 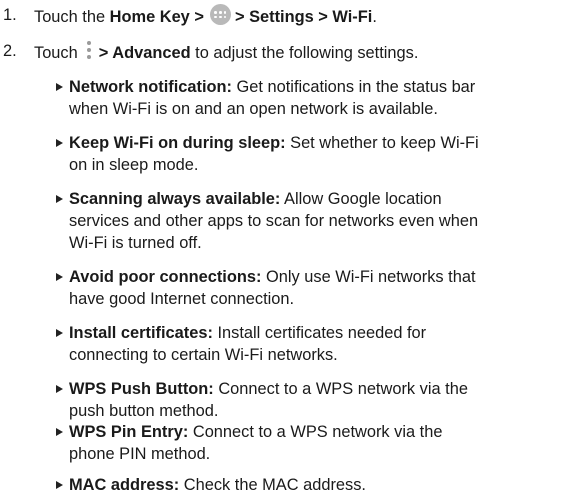 I want to click on setting-description: Install certificates needed for, so click(x=319, y=333).